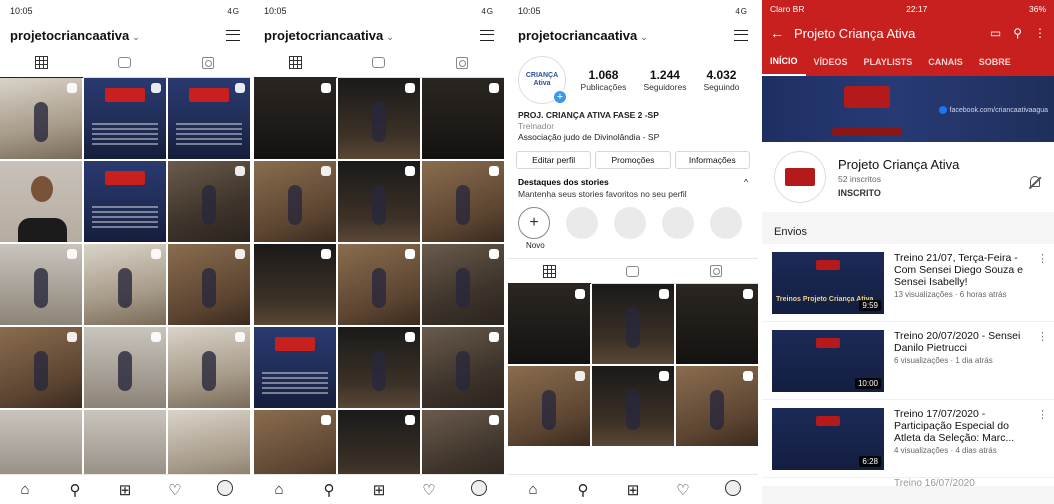 The height and width of the screenshot is (504, 1054). Describe the element at coordinates (828, 361) in the screenshot. I see `video-thumbnail: 10:00` at that location.